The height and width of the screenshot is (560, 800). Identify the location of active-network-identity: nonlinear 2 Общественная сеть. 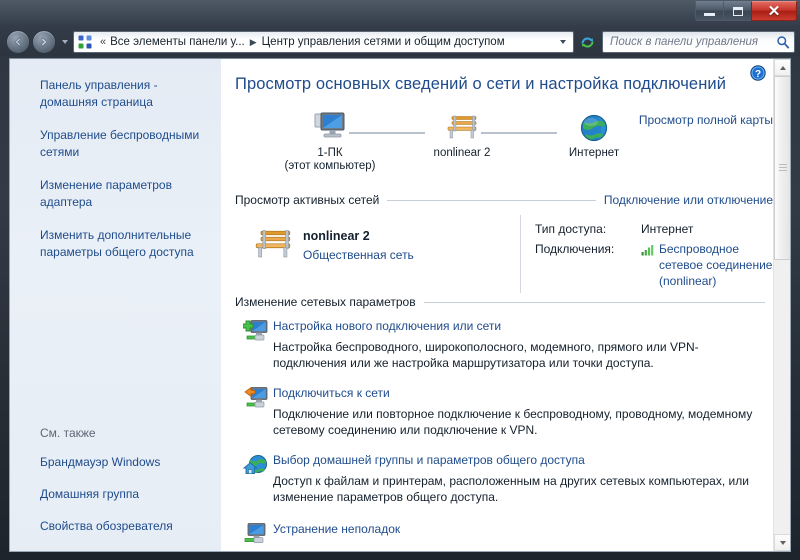
(377, 254).